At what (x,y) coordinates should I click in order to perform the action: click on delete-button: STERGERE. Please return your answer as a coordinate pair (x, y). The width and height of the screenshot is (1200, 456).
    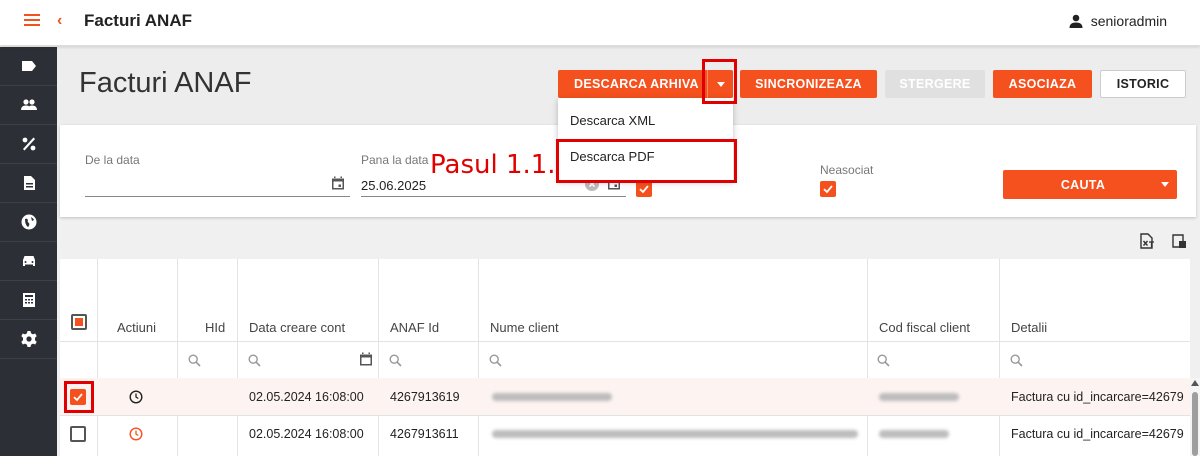
    Looking at the image, I should click on (935, 84).